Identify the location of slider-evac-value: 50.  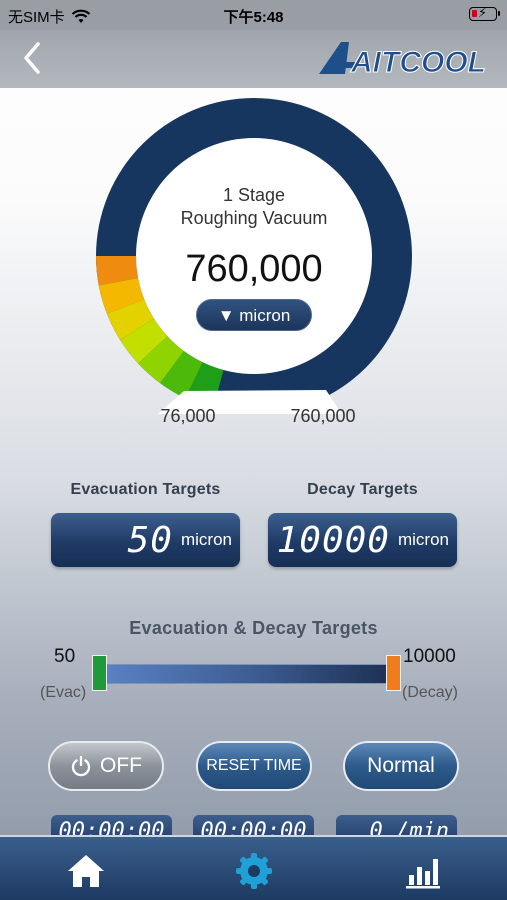
(65, 656).